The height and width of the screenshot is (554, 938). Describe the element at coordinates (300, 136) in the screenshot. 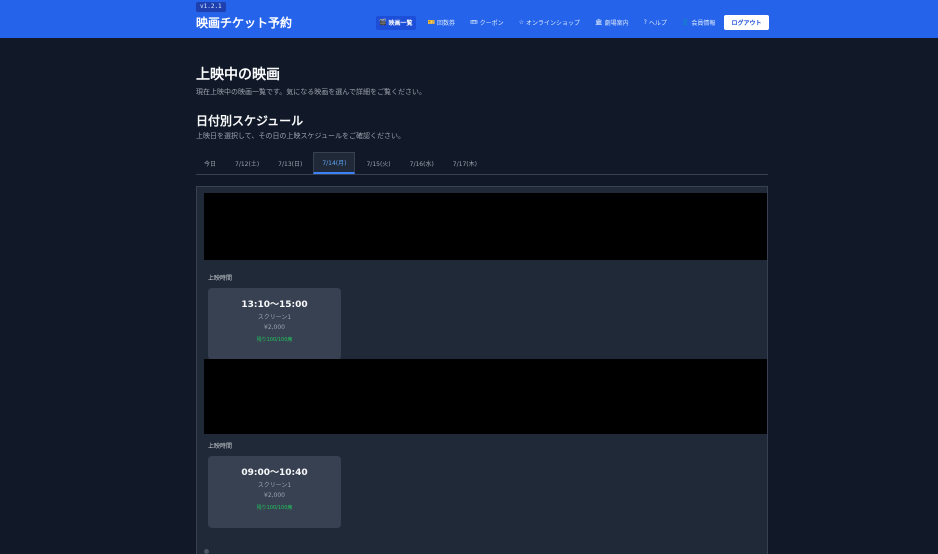

I see `schedule-section-description: 上映日を選択して、その日の上映スケジュールをご確認ください。` at that location.